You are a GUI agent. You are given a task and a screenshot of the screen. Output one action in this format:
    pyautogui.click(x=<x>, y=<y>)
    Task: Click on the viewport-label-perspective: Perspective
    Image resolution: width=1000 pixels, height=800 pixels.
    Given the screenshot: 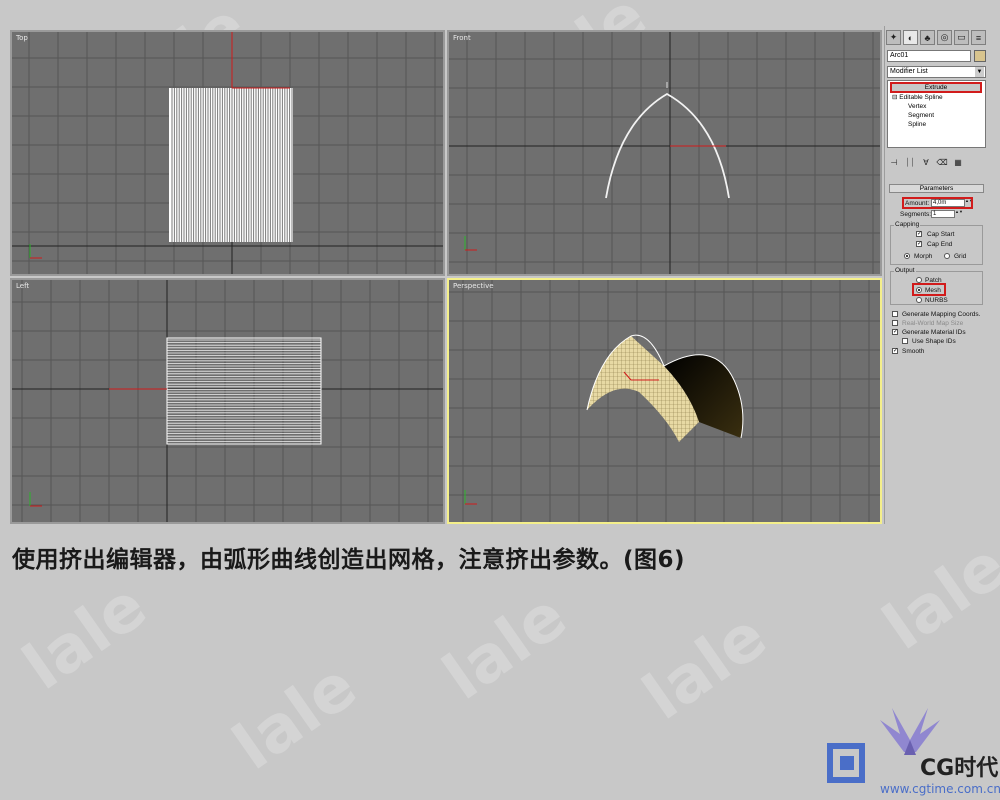 What is the action you would take?
    pyautogui.click(x=473, y=286)
    